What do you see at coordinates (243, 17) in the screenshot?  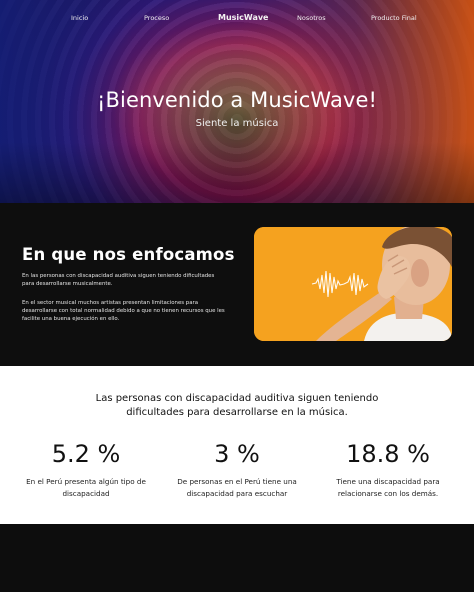 I see `nav-brand-musicwave: MusicWave` at bounding box center [243, 17].